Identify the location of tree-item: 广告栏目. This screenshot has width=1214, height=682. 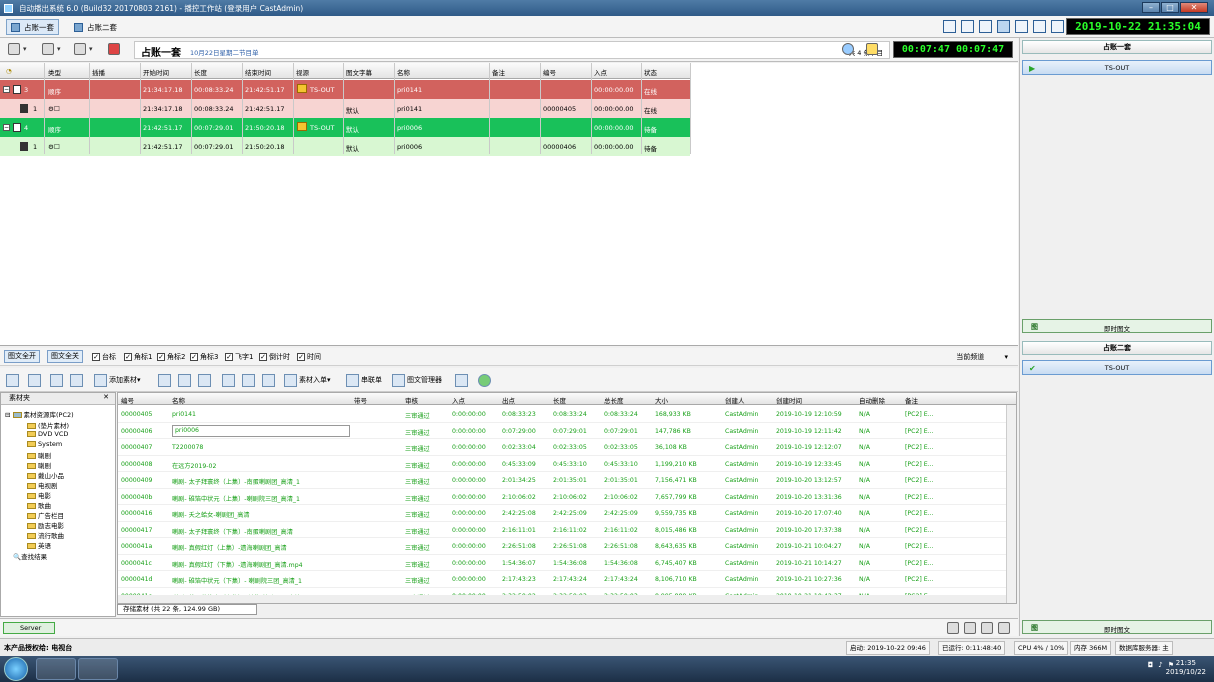
(45, 515).